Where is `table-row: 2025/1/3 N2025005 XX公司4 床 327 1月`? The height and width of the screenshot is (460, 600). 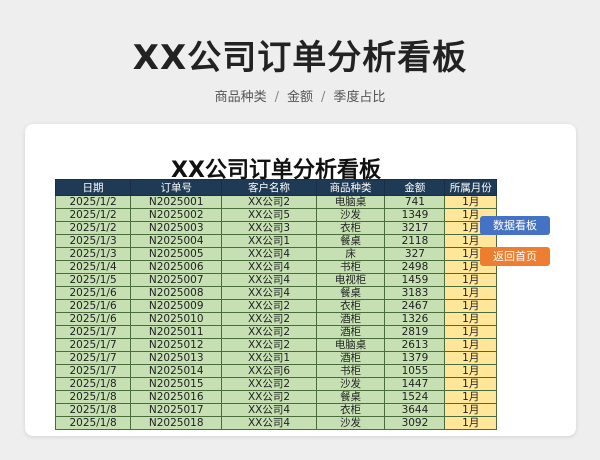
table-row: 2025/1/3 N2025005 XX公司4 床 327 1月 is located at coordinates (275, 254).